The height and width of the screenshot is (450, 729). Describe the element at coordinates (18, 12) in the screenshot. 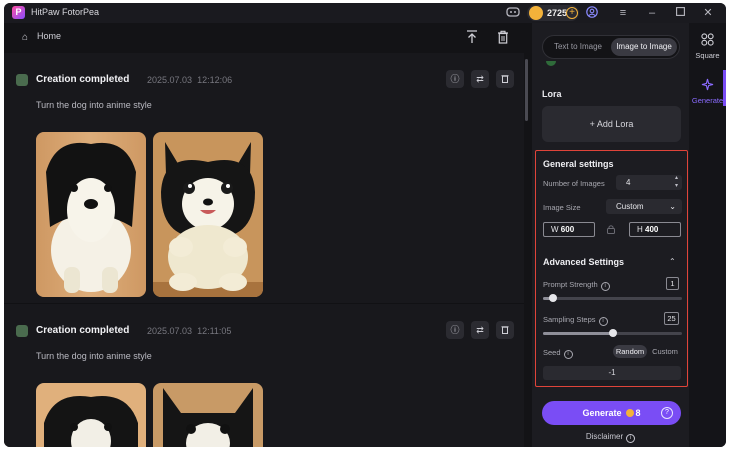

I see `app-logo: P` at that location.